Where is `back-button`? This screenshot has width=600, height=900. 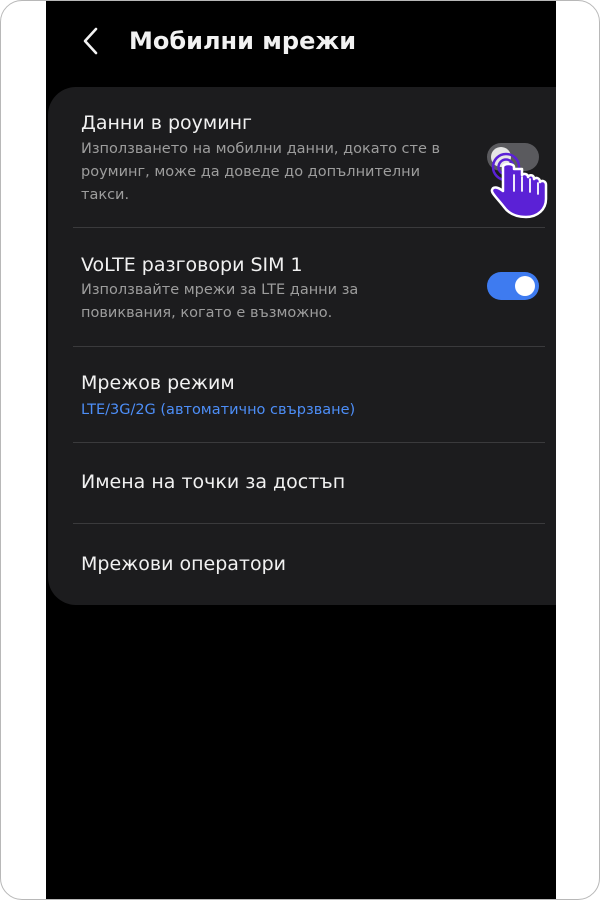
back-button is located at coordinates (92, 41).